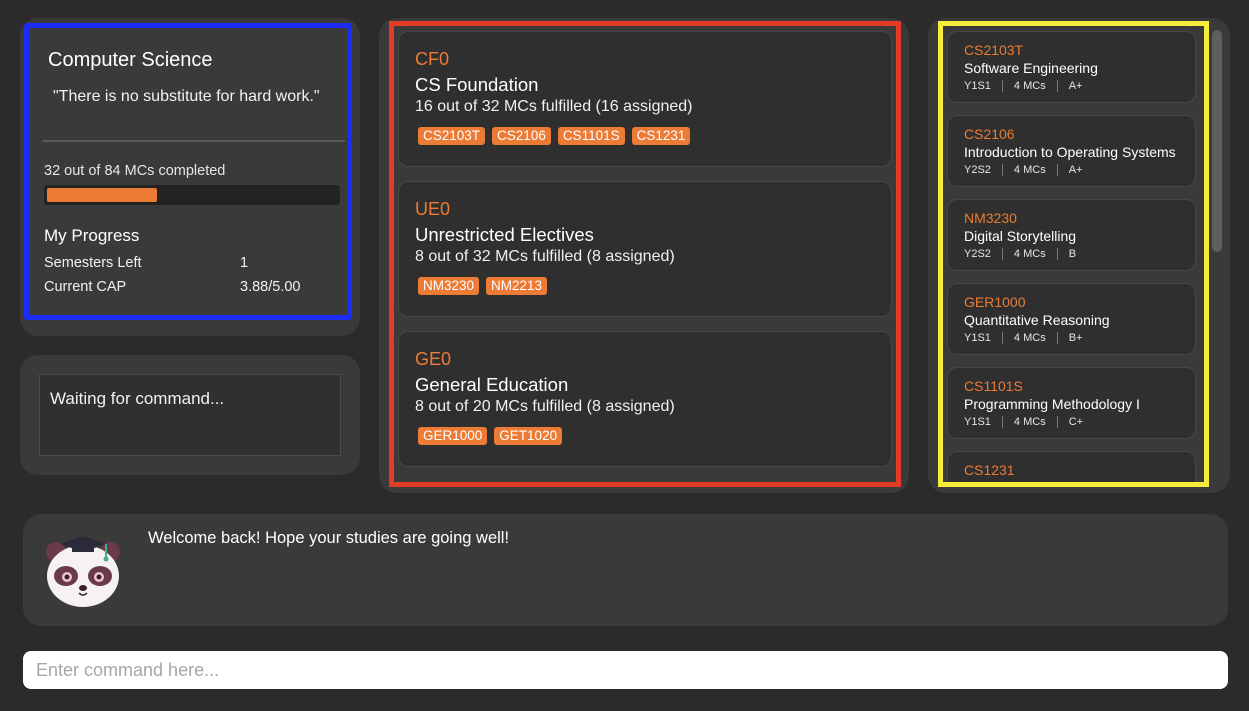  I want to click on requirement-tags: CS2103T CS2106 CS1101S CS1231, so click(554, 136).